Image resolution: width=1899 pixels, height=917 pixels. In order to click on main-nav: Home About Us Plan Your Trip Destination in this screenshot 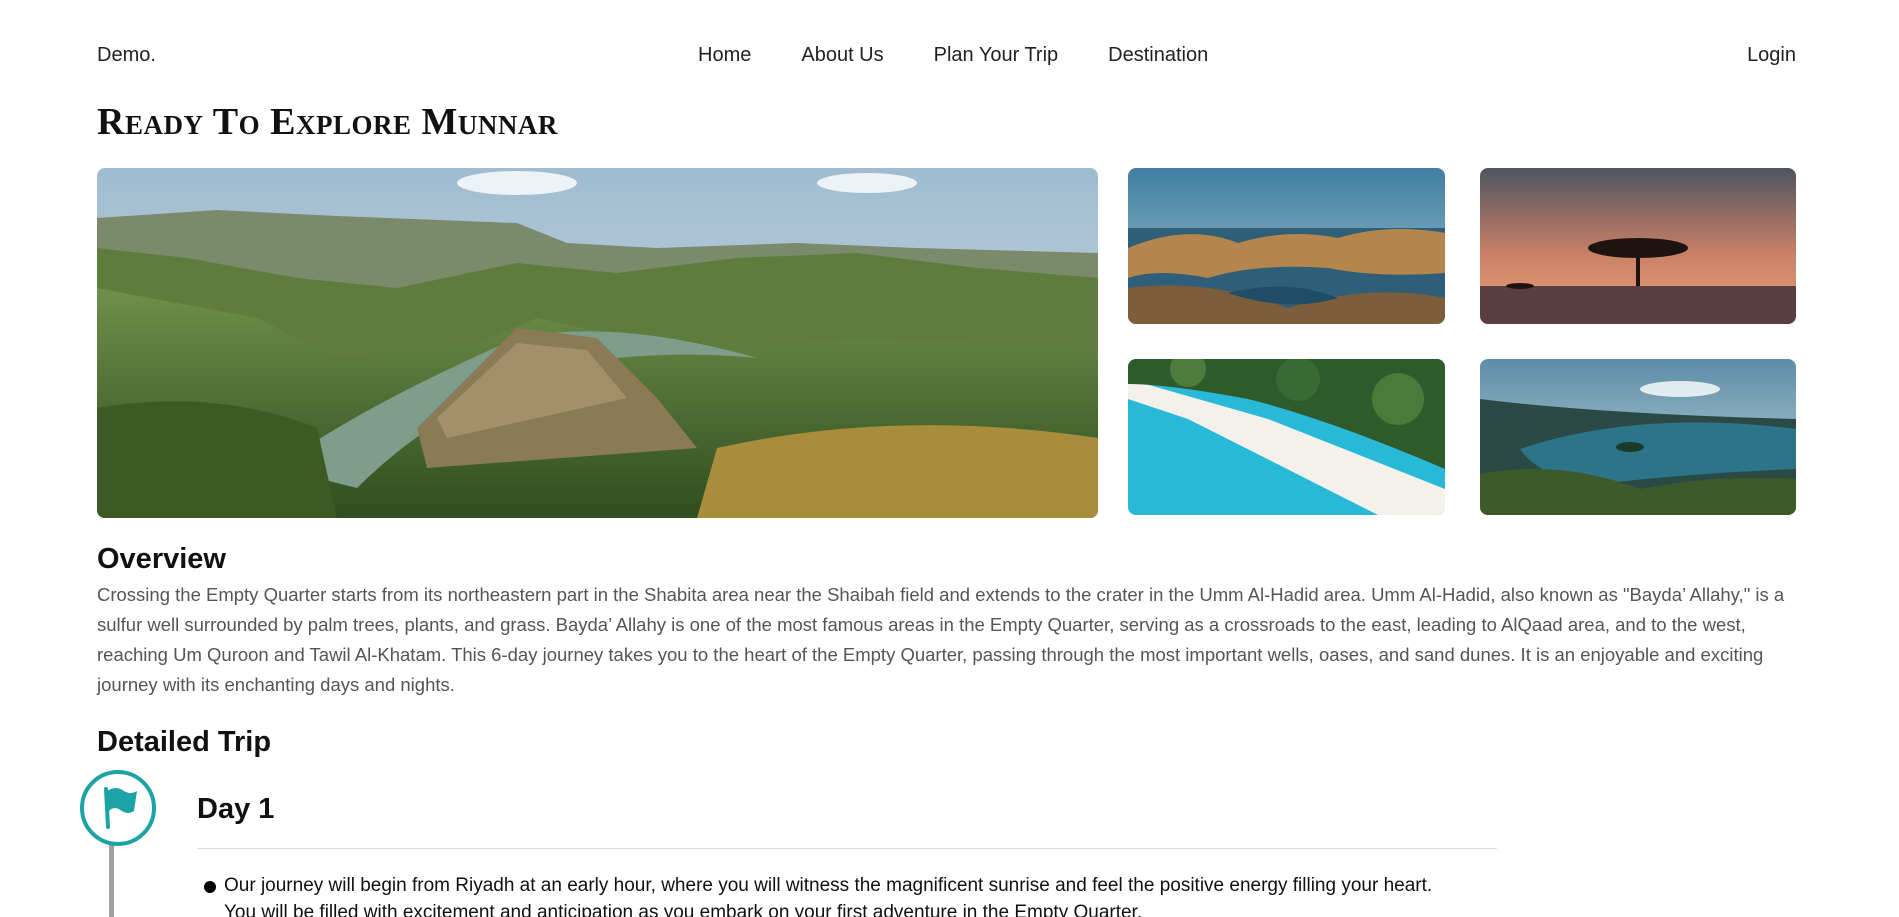, I will do `click(953, 55)`.